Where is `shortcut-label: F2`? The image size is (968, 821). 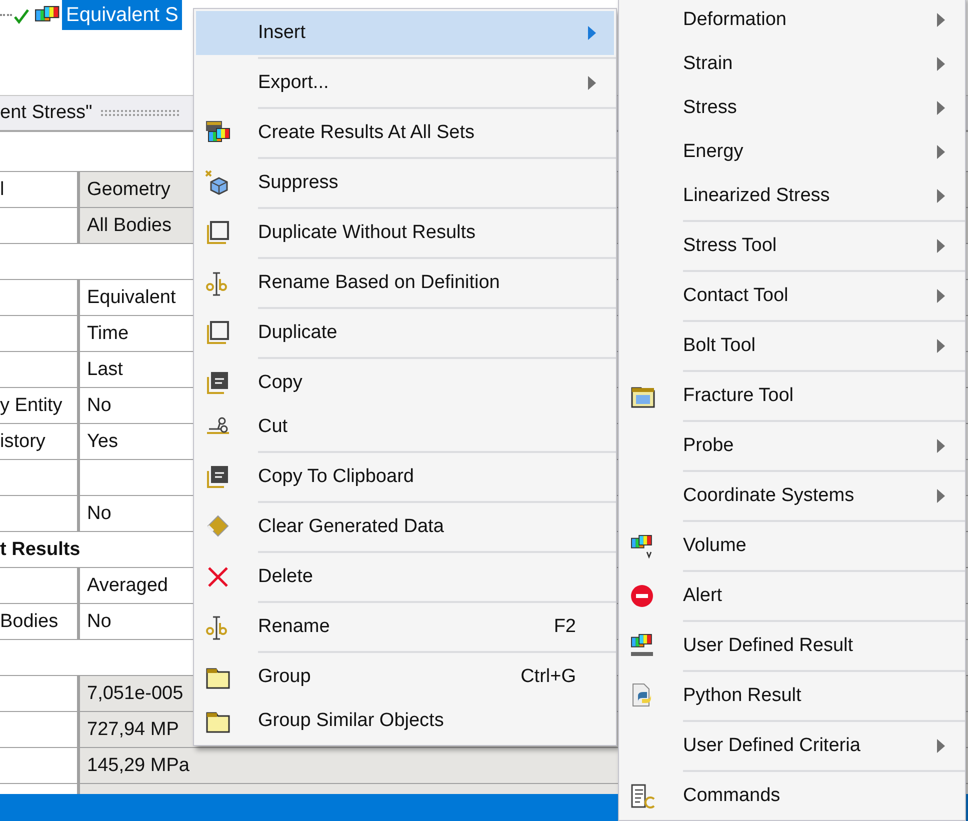 shortcut-label: F2 is located at coordinates (565, 627).